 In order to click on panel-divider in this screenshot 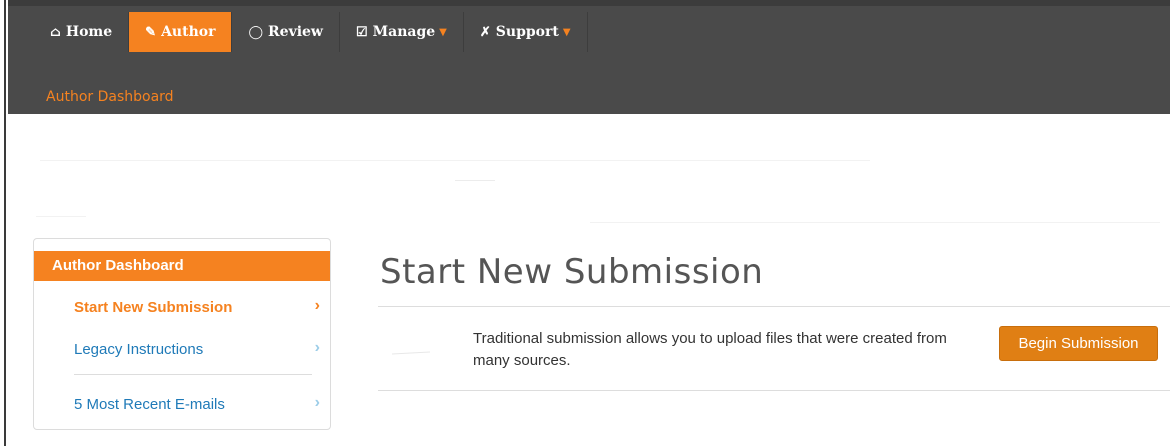, I will do `click(193, 374)`.